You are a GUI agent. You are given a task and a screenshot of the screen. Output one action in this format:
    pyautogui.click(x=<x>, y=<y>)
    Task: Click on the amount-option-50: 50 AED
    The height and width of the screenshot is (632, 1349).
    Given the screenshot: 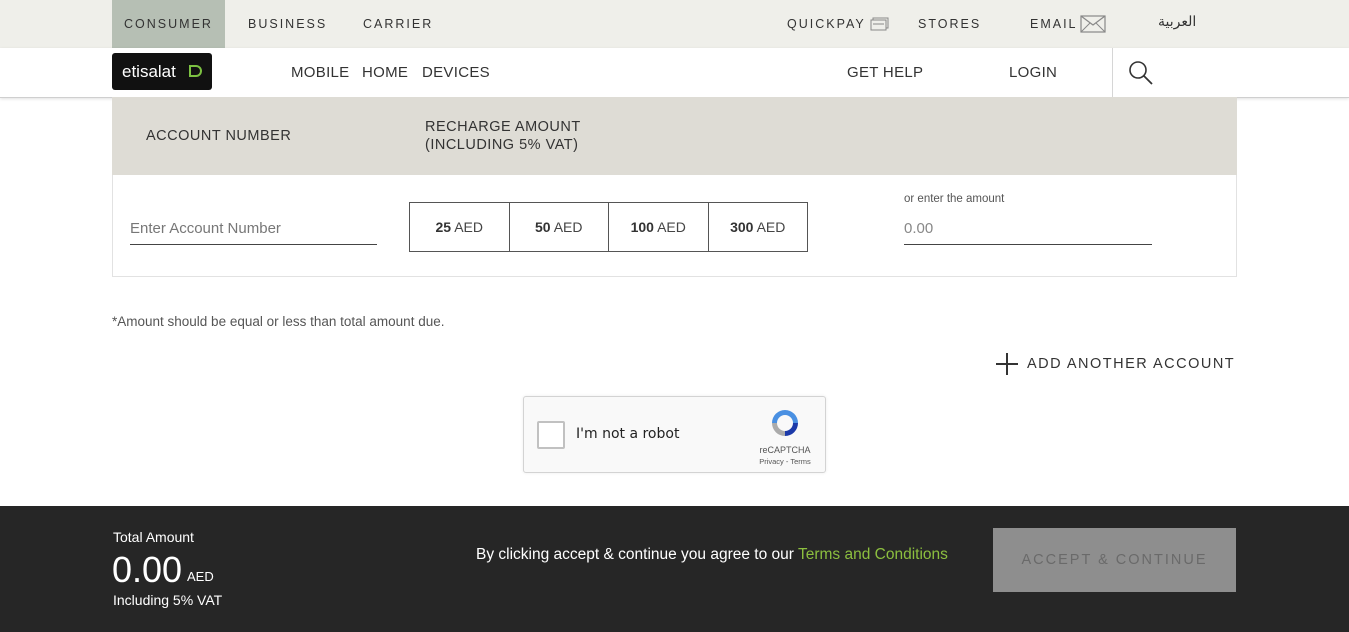 What is the action you would take?
    pyautogui.click(x=559, y=227)
    